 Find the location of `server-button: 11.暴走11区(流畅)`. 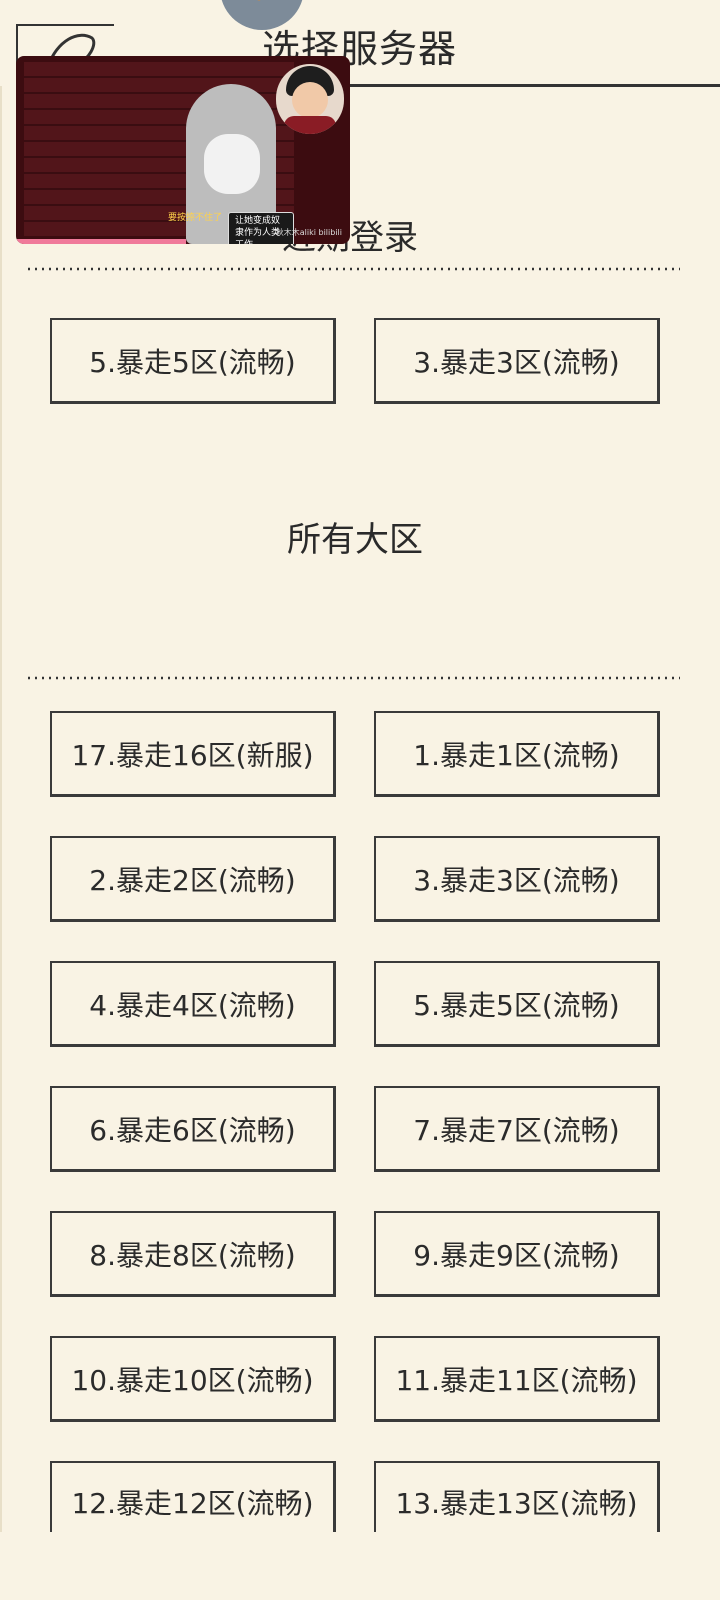

server-button: 11.暴走11区(流畅) is located at coordinates (517, 1379).